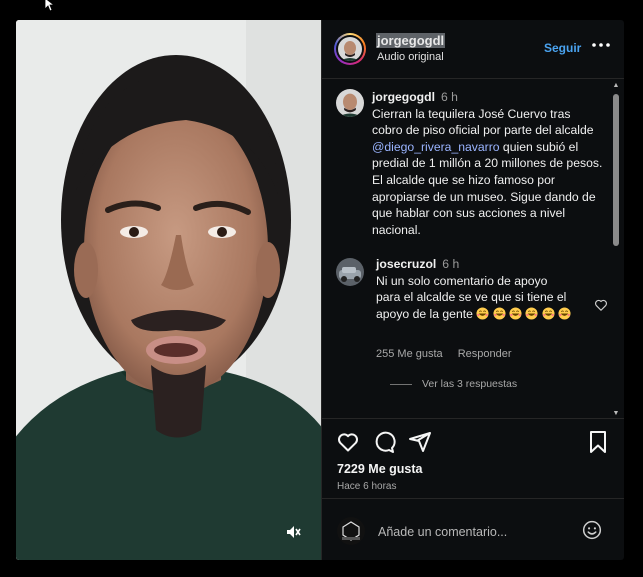 The height and width of the screenshot is (577, 643). What do you see at coordinates (562, 48) in the screenshot?
I see `follow-button: Seguir` at bounding box center [562, 48].